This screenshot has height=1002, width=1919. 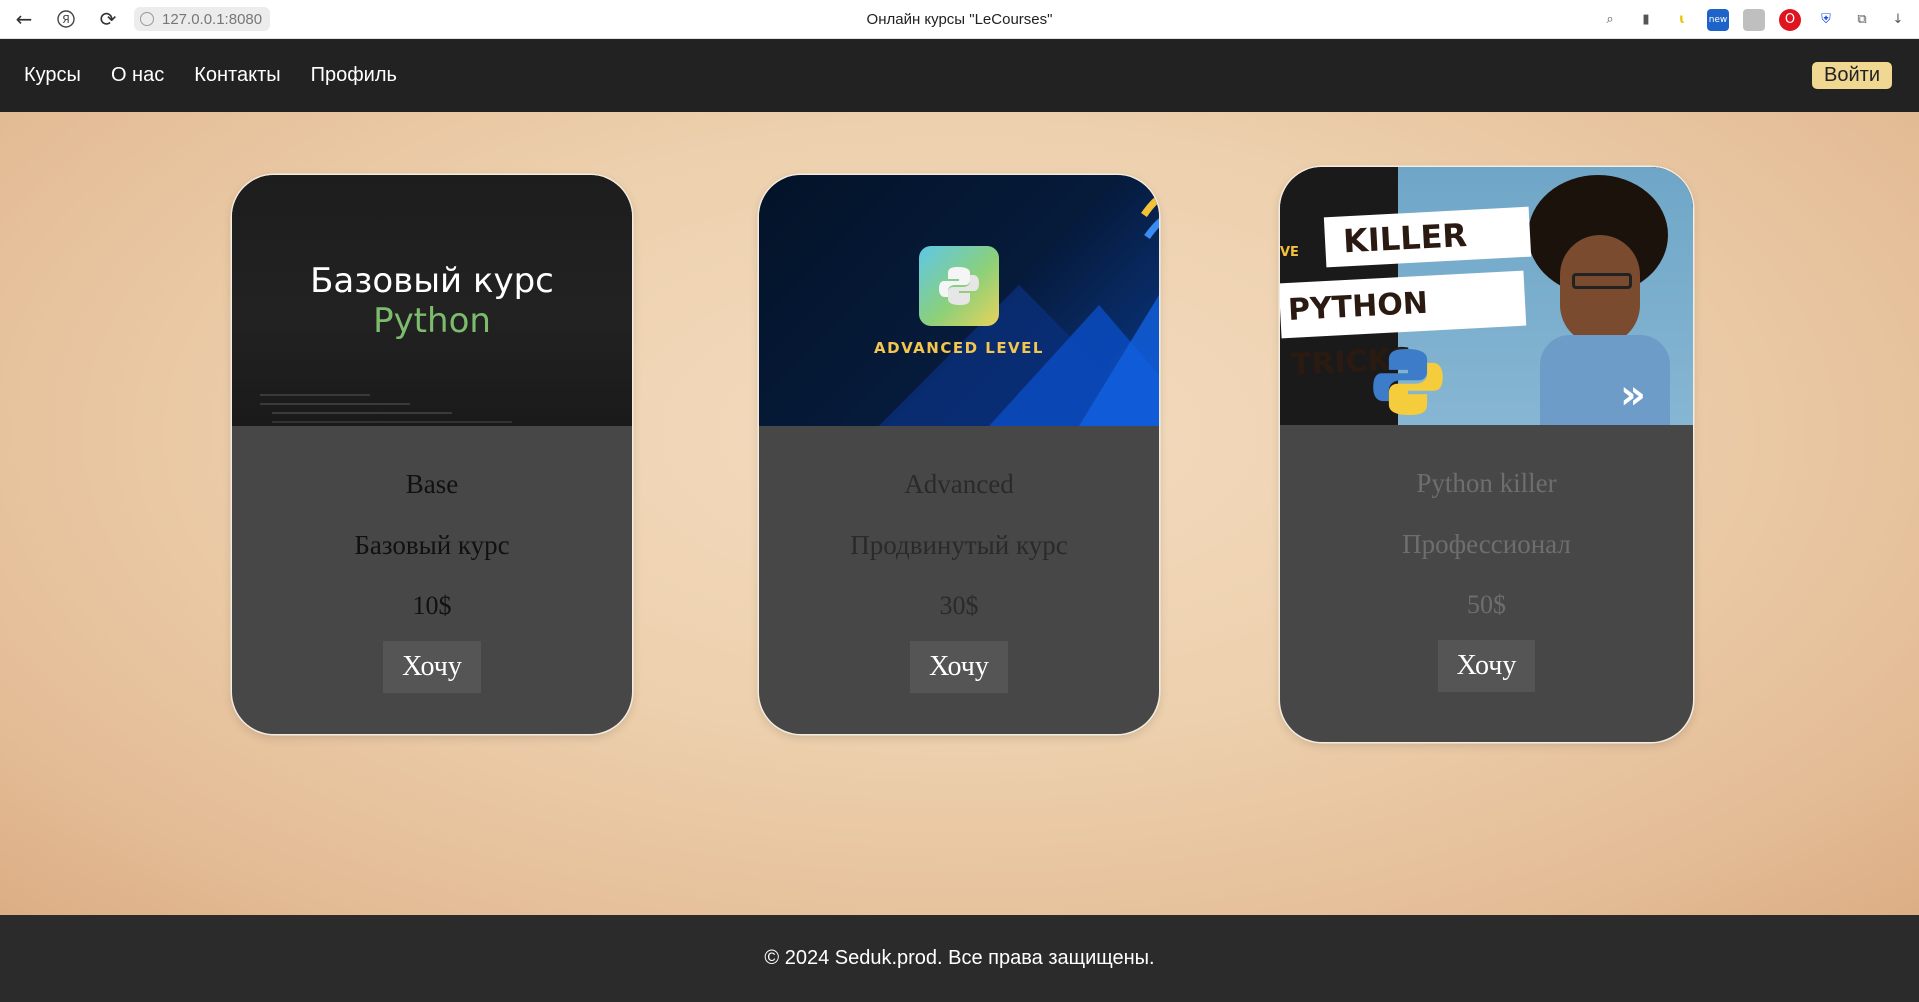 I want to click on course-image-killer: KILLER PYTHON TRICKS VE », so click(x=1486, y=296).